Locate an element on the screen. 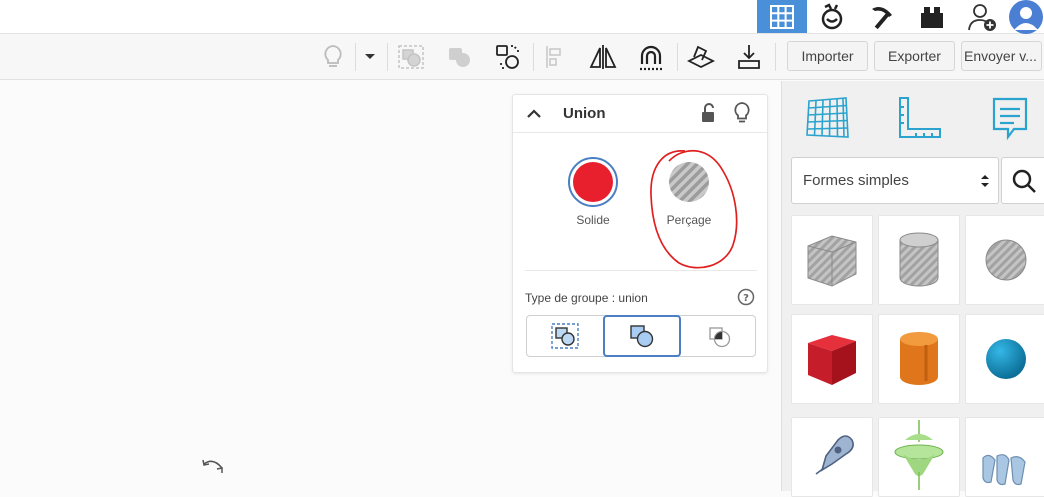  cylinder-hole-icon is located at coordinates (919, 259).